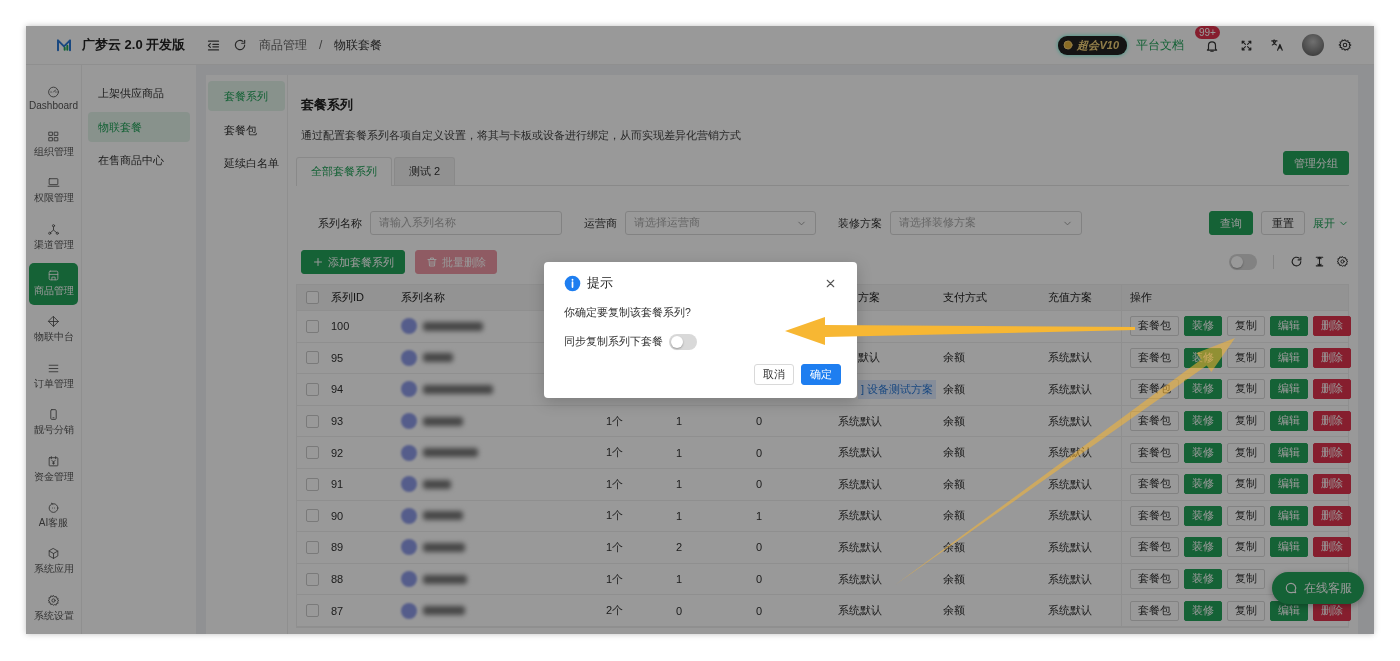 The width and height of the screenshot is (1400, 661). I want to click on nav-item: 订单管理, so click(53, 376).